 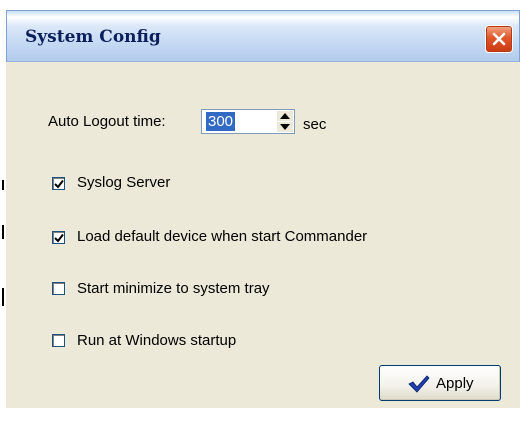 I want to click on apply-label: Apply, so click(x=455, y=383).